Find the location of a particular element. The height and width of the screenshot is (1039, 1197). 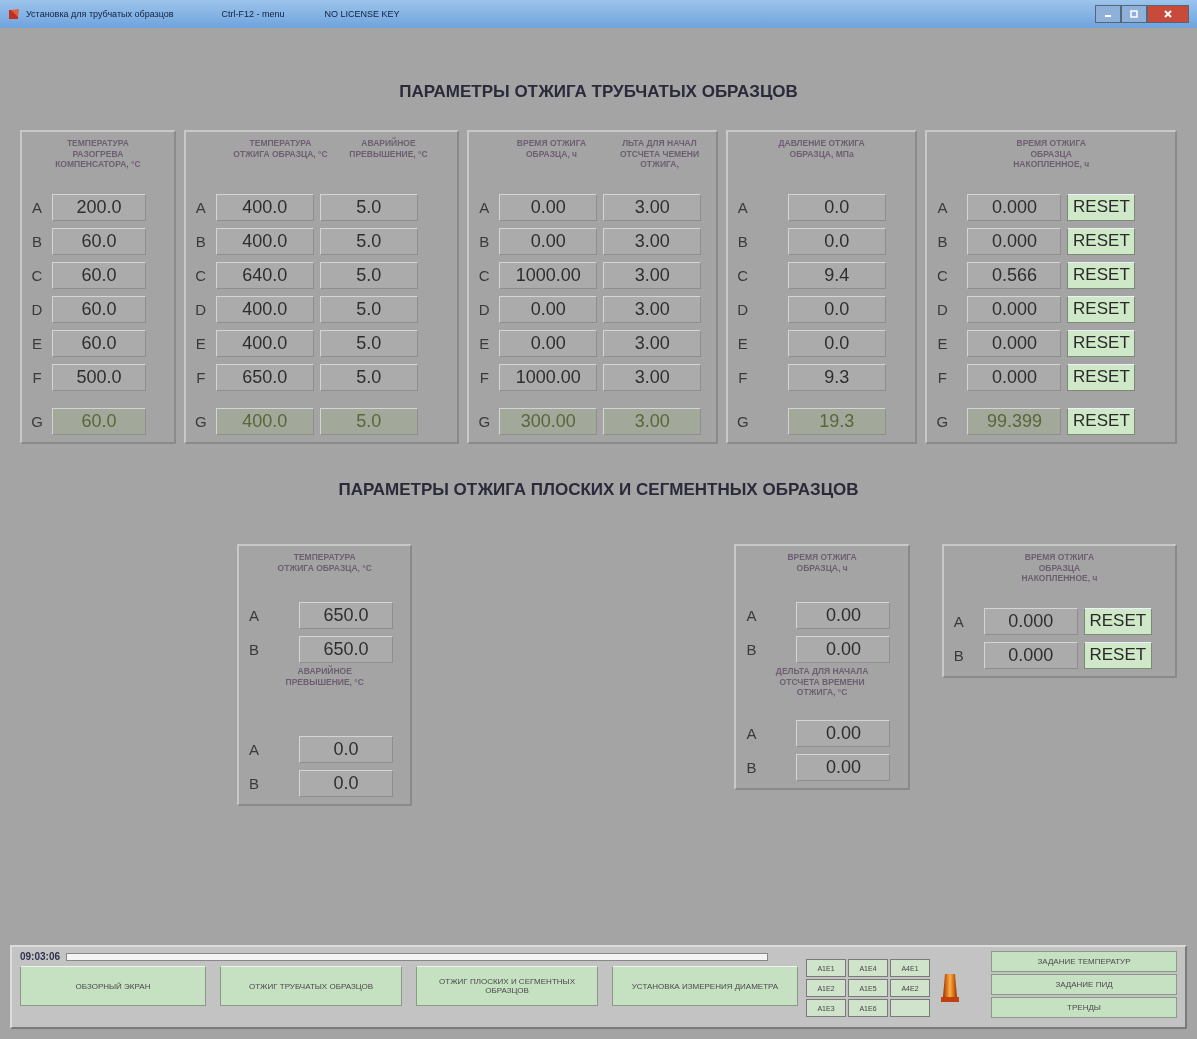

nav-button: ОТЖИГ ПЛОСКИХ И СЕГМЕНТНЫХ ОБРАЗЦОВ is located at coordinates (507, 986).